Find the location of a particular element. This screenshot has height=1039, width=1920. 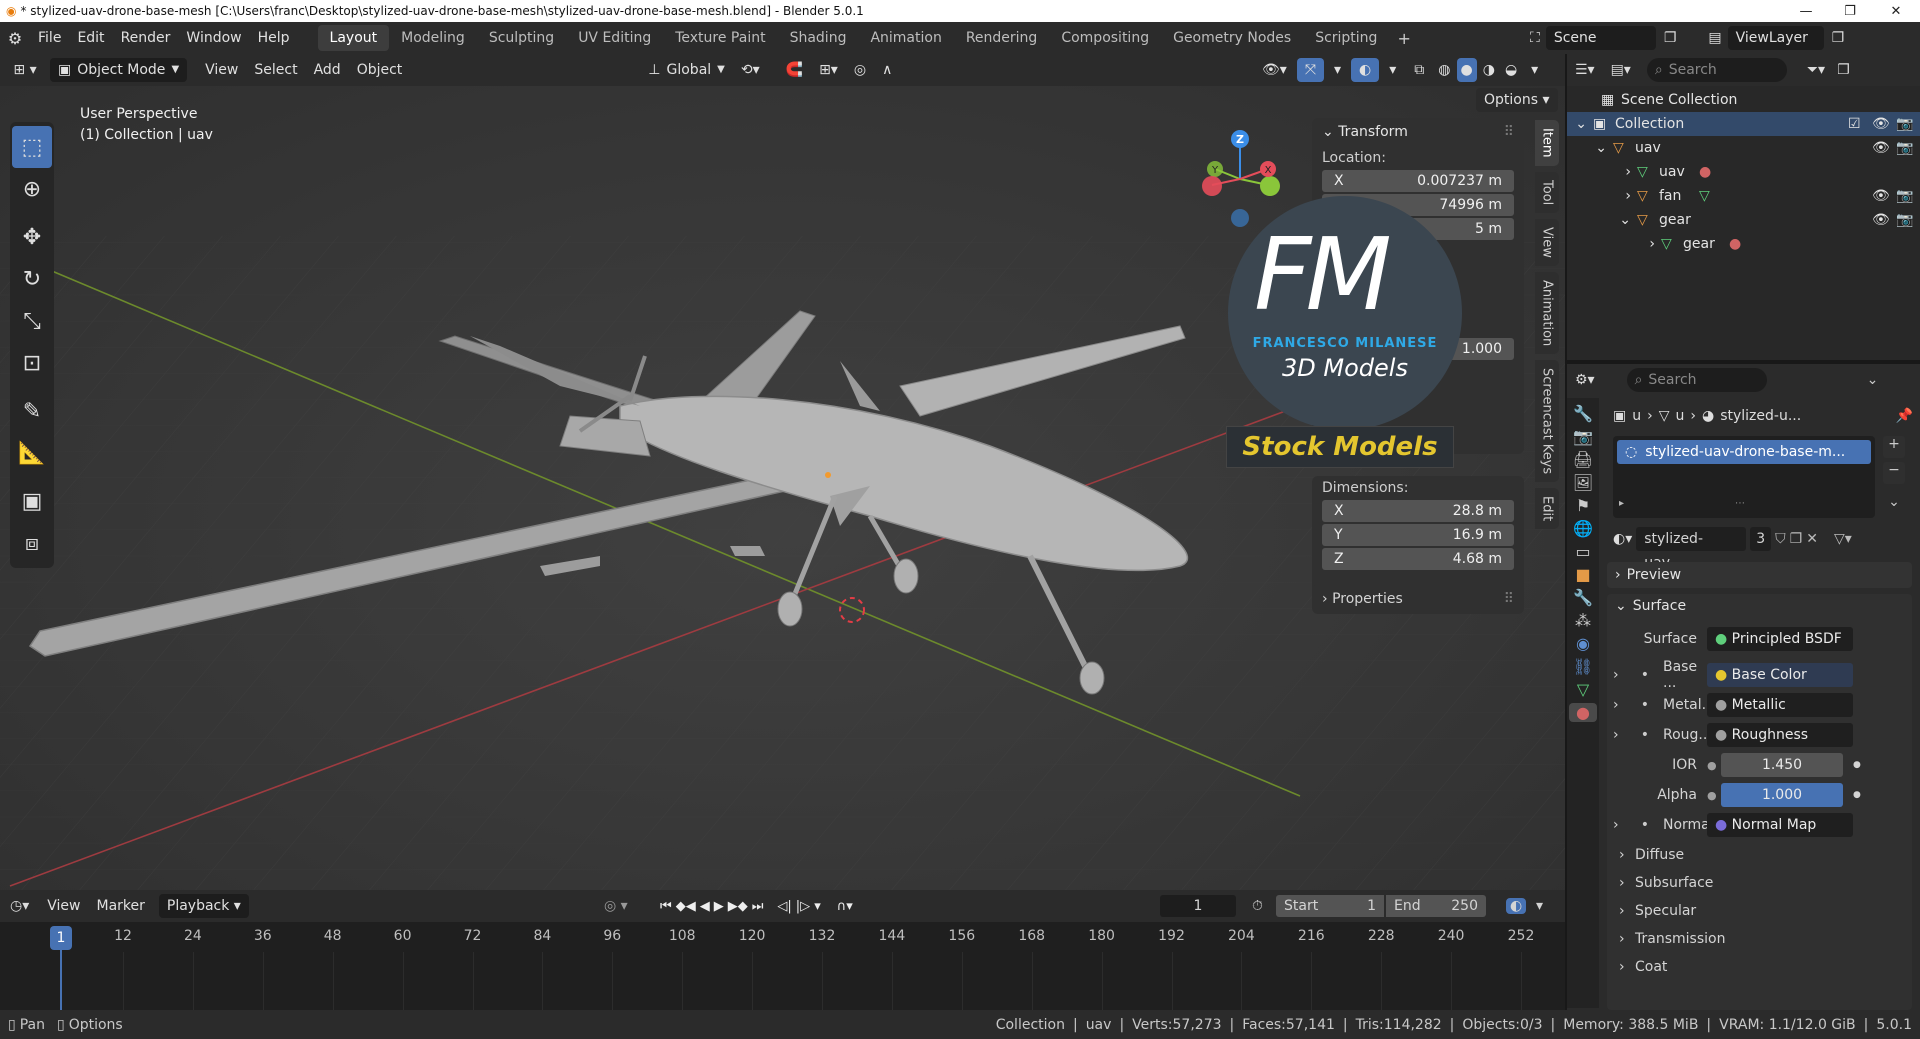

menu-add: Add is located at coordinates (327, 70).